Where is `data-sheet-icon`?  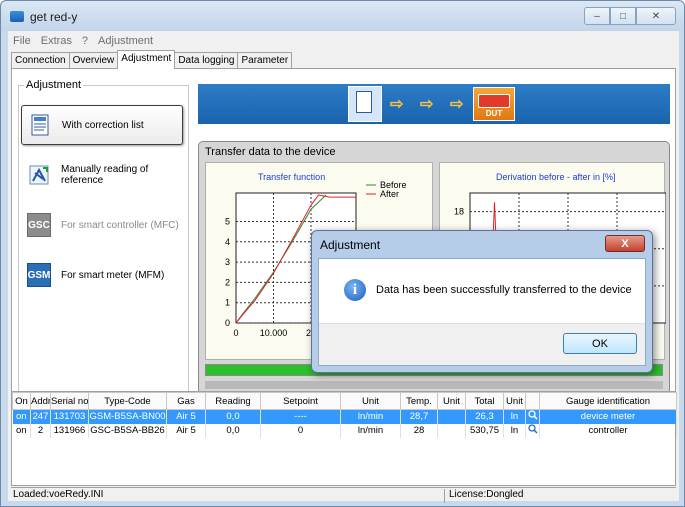 data-sheet-icon is located at coordinates (365, 104).